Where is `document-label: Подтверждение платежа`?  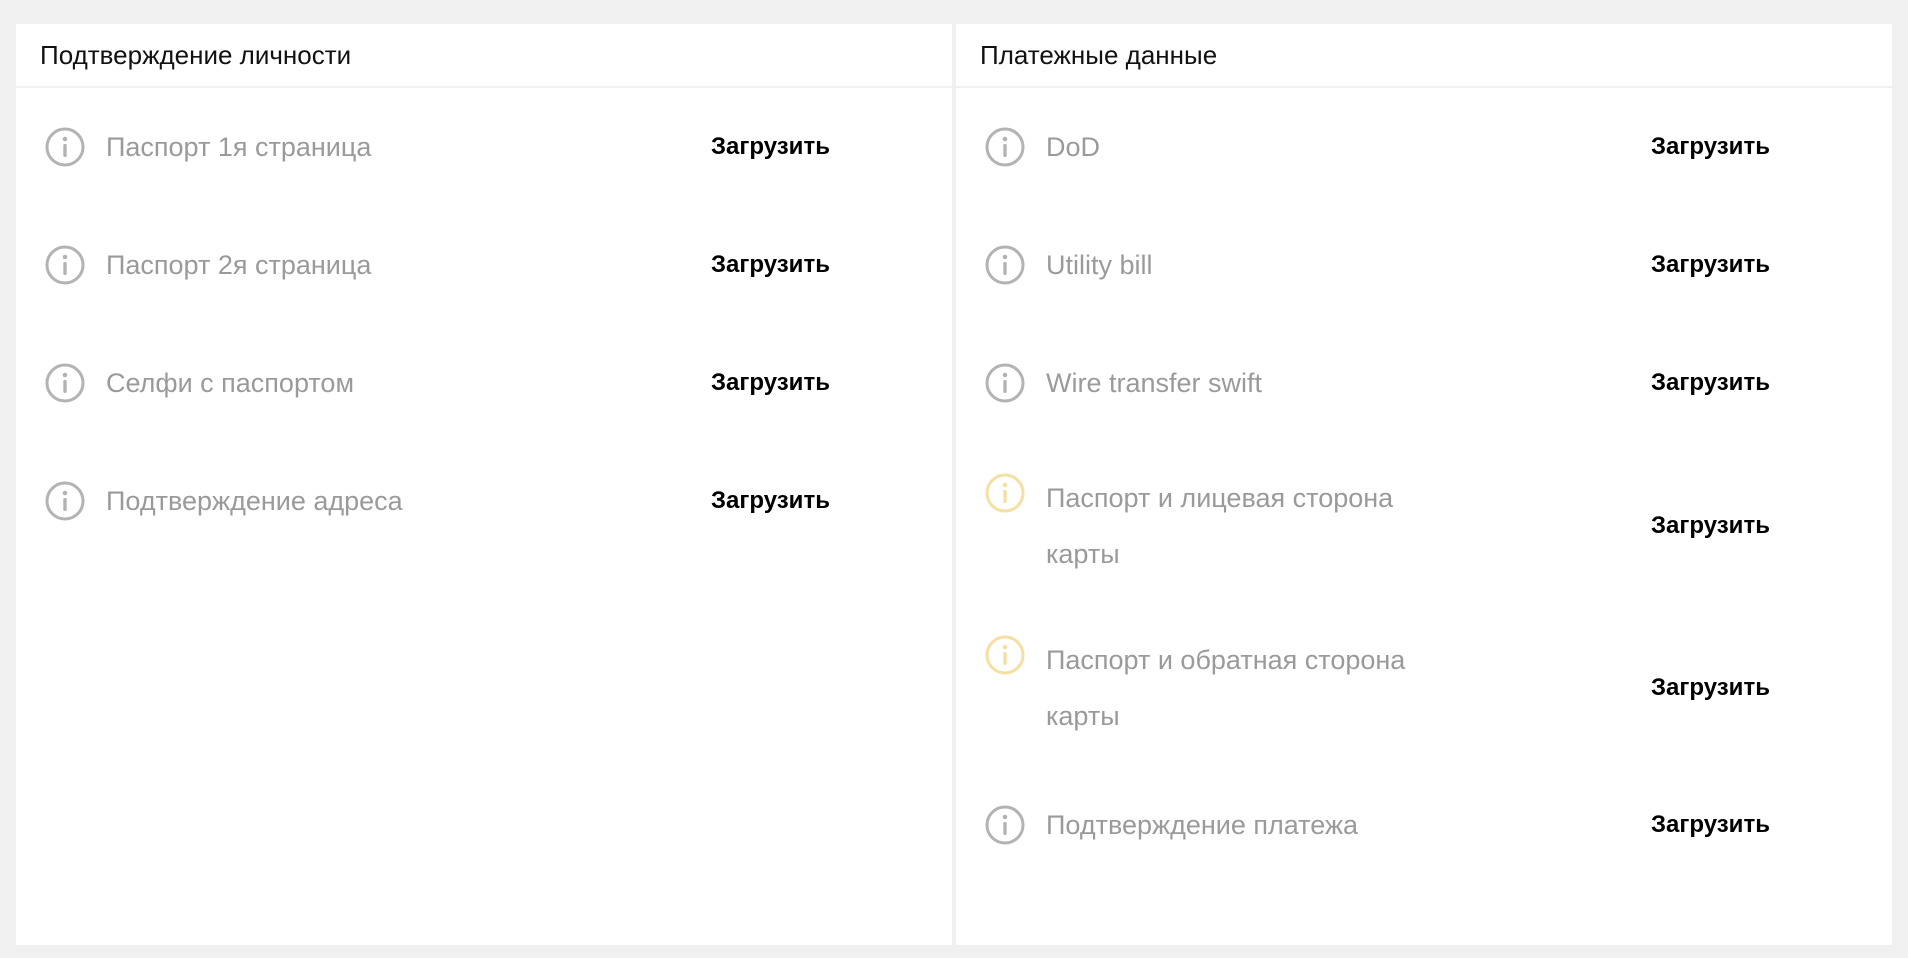 document-label: Подтверждение платежа is located at coordinates (1202, 825).